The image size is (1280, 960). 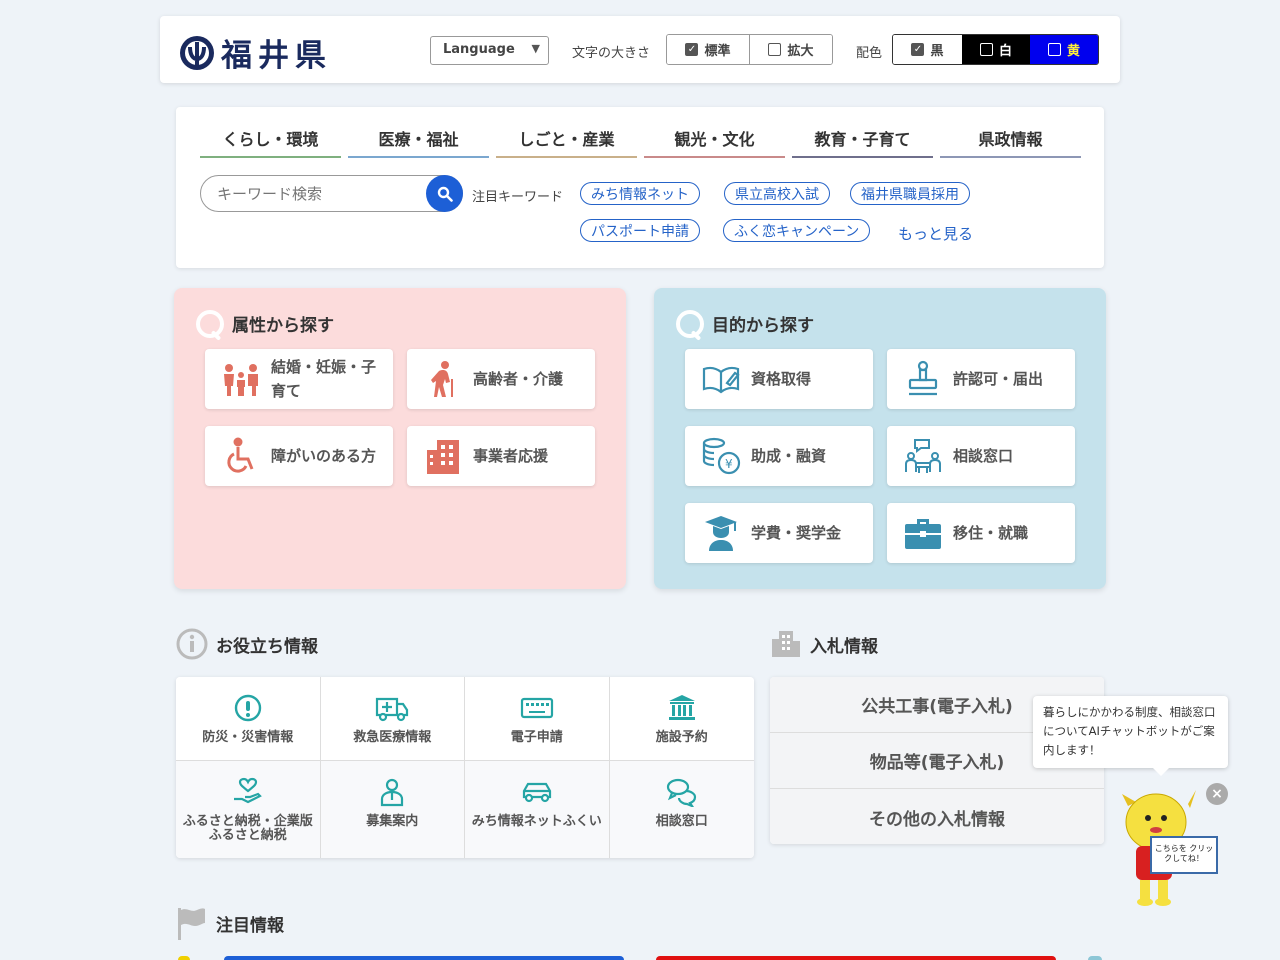 I want to click on attribute-item-label: 結婚・妊娠・子育て, so click(x=324, y=379).